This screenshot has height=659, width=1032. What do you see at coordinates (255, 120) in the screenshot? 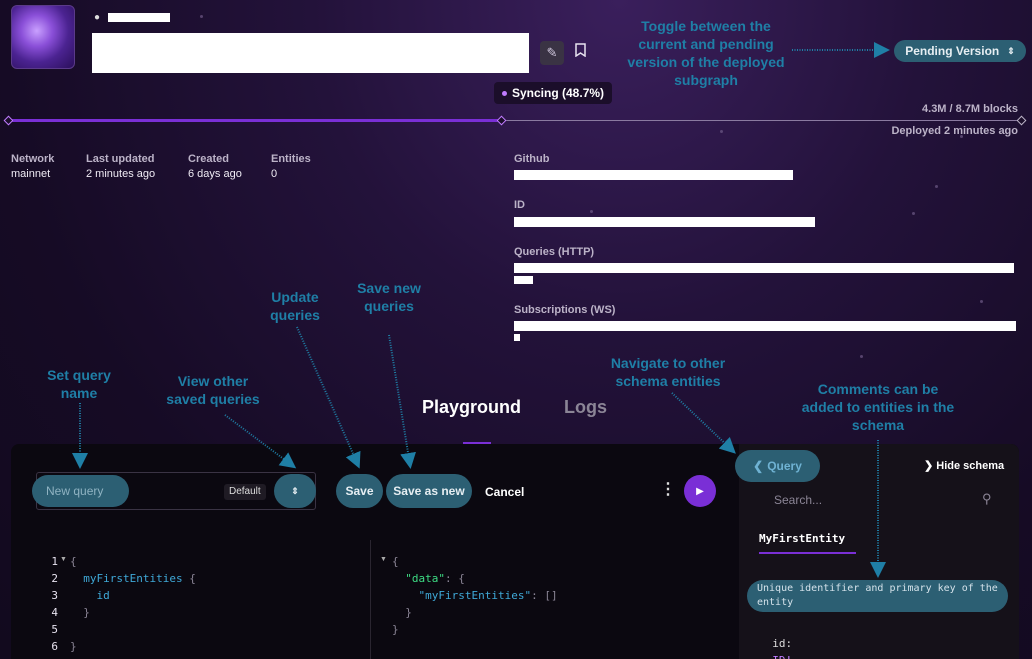
I see `sync-progress-fill` at bounding box center [255, 120].